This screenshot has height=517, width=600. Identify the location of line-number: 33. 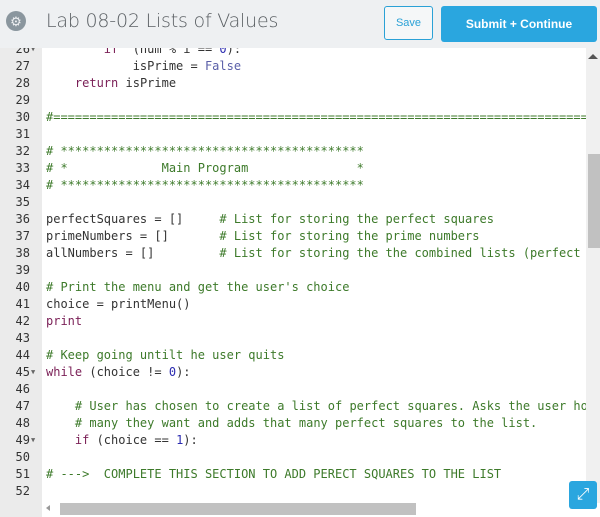
(22, 168).